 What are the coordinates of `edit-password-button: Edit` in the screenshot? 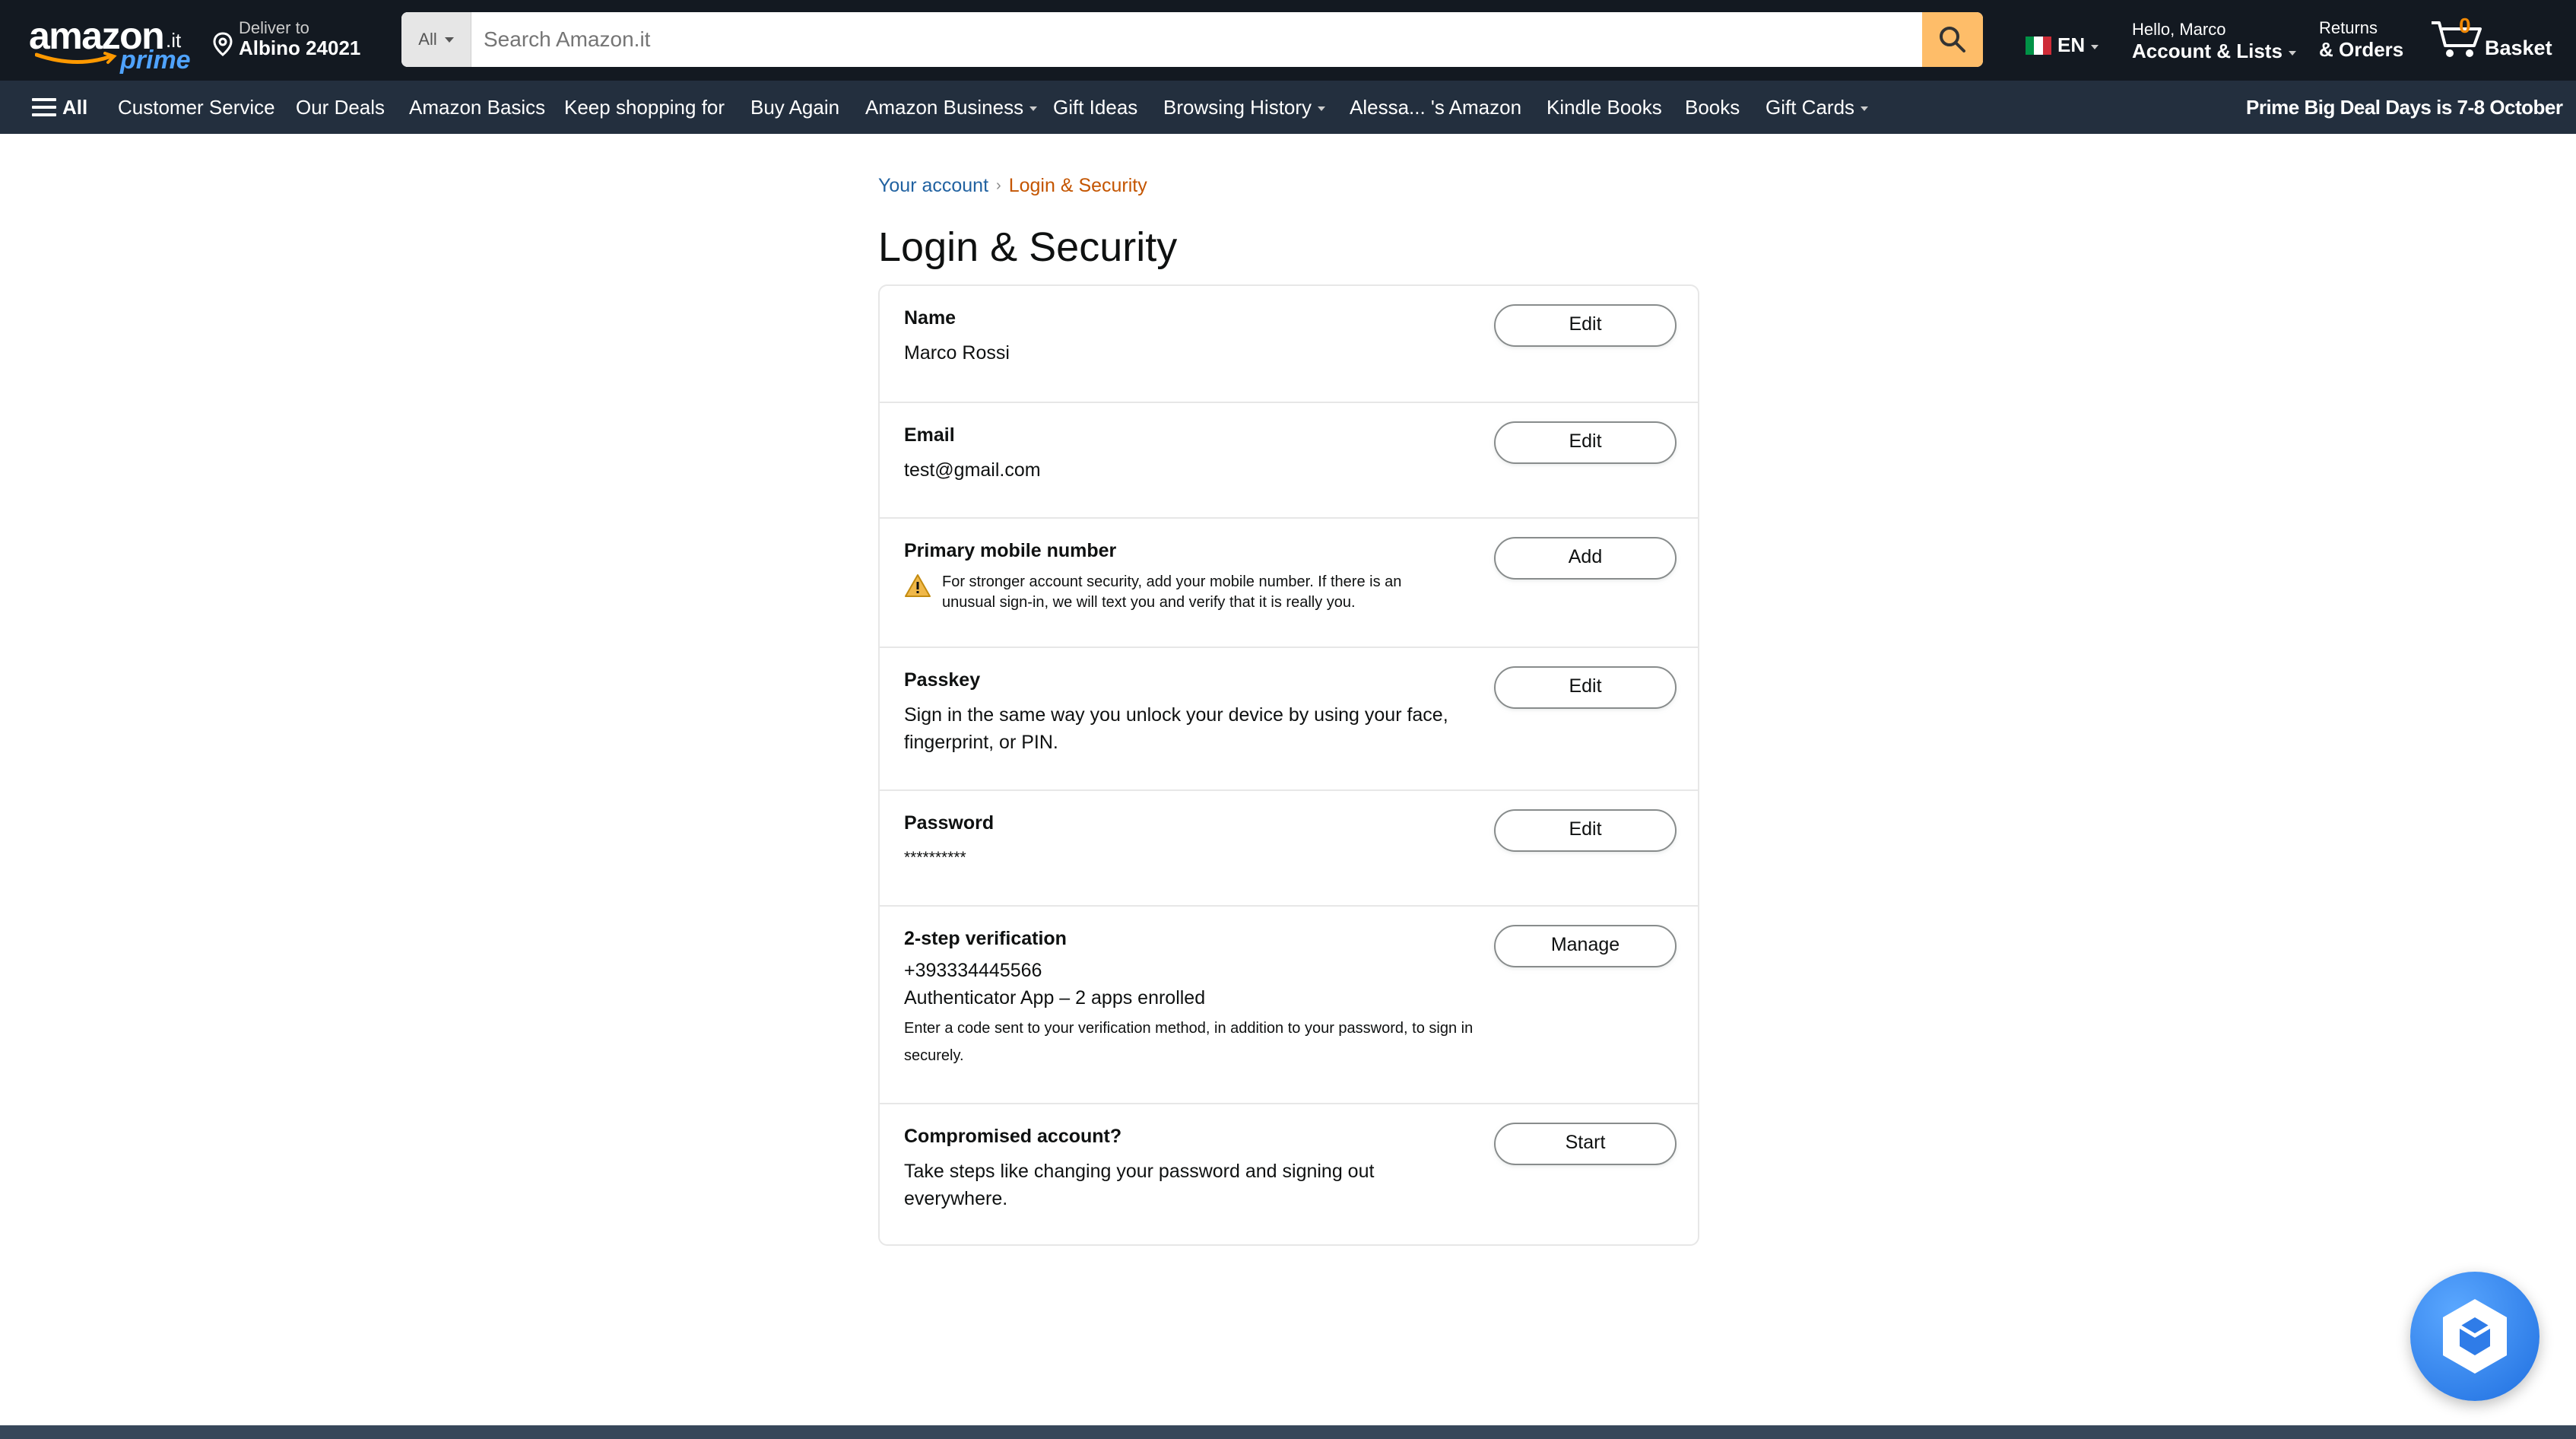 It's located at (1585, 830).